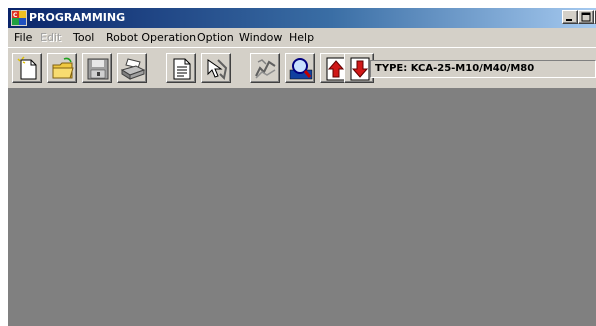 The image size is (596, 326). I want to click on maximize-button, so click(586, 17).